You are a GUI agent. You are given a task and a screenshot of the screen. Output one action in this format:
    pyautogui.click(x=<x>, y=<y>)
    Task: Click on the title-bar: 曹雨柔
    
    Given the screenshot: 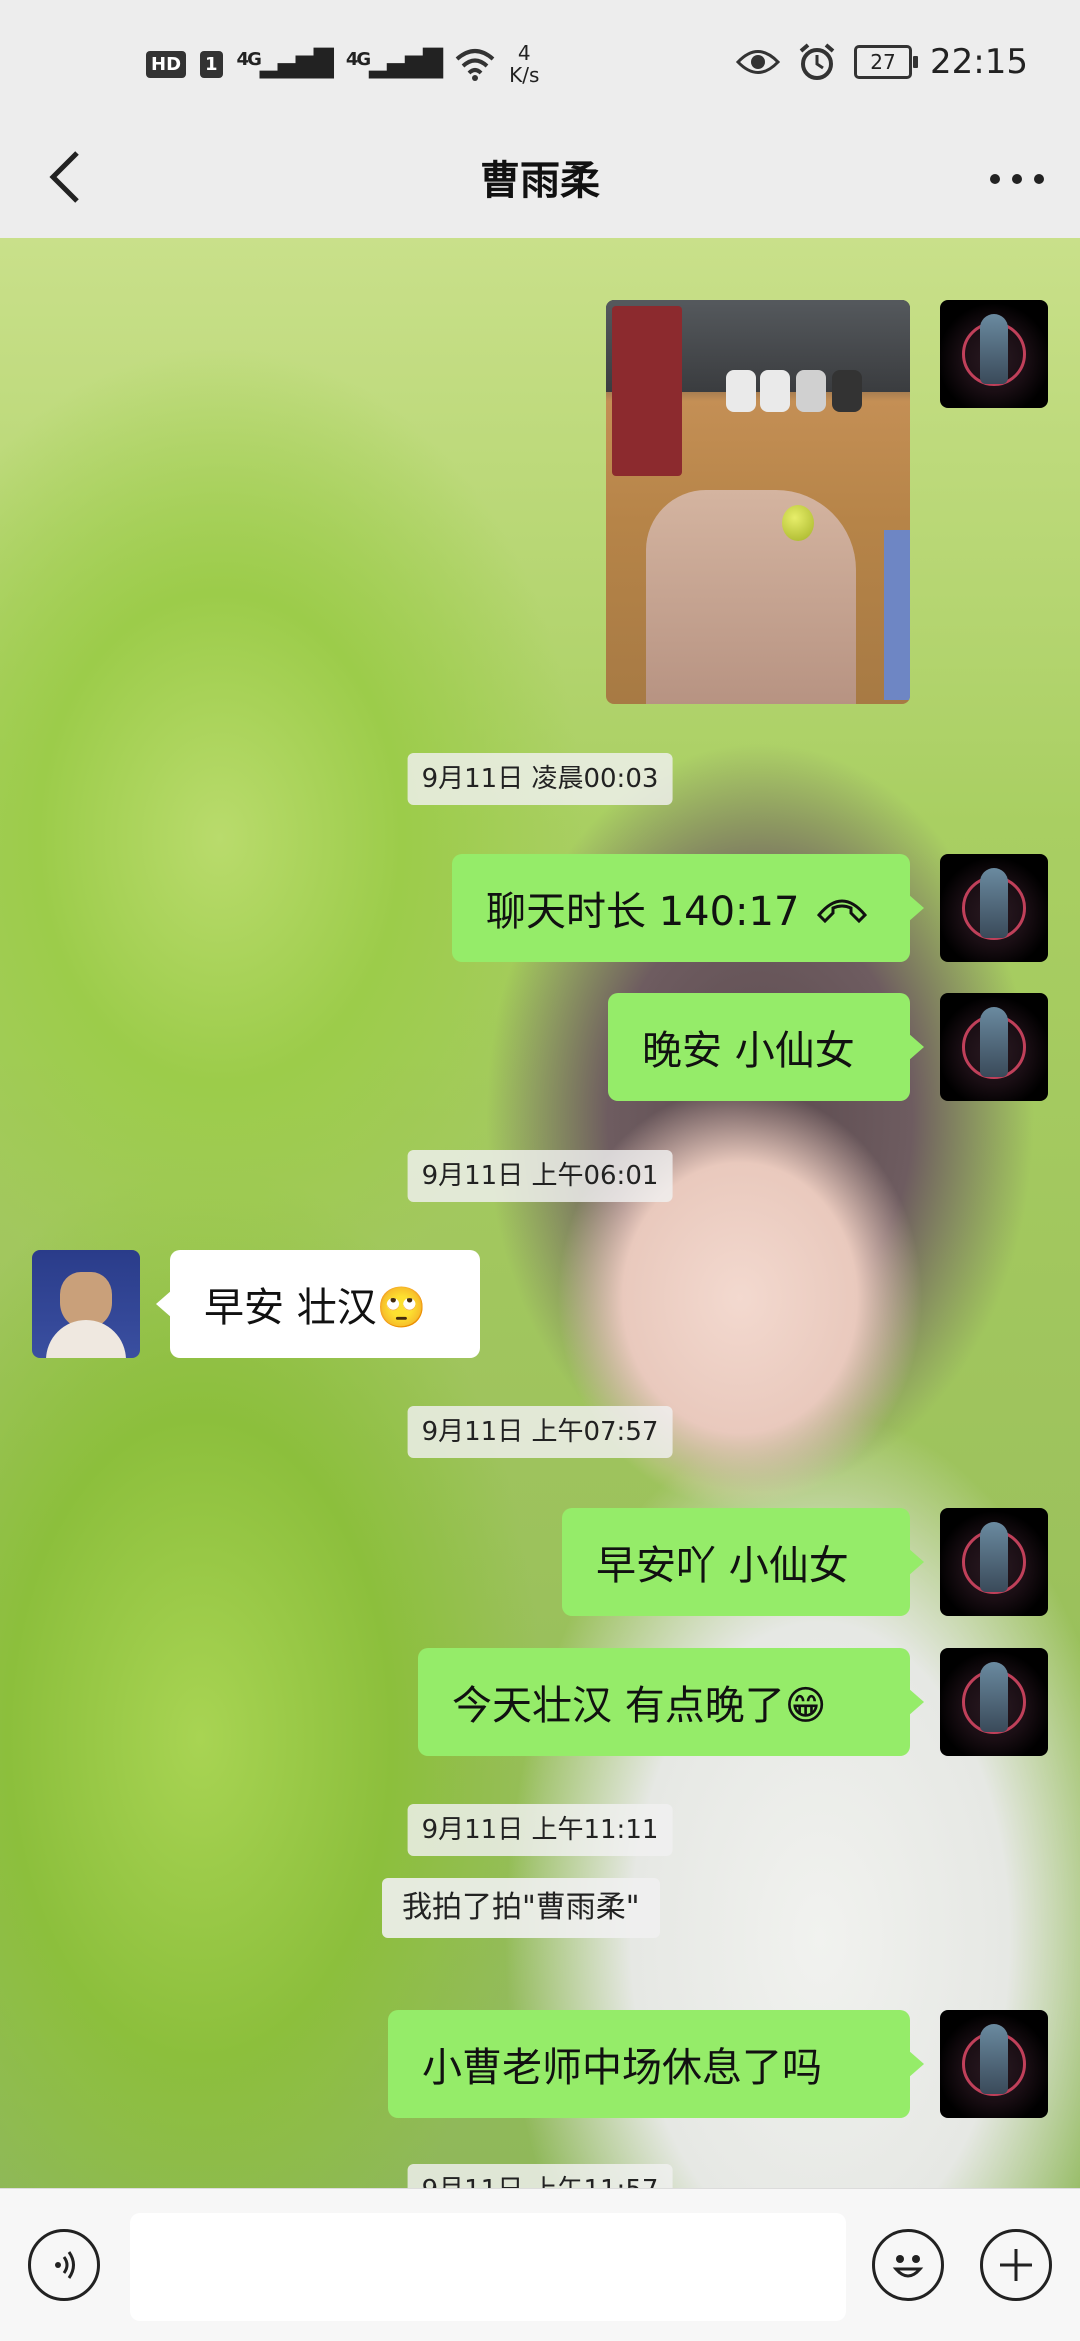 What is the action you would take?
    pyautogui.click(x=540, y=179)
    